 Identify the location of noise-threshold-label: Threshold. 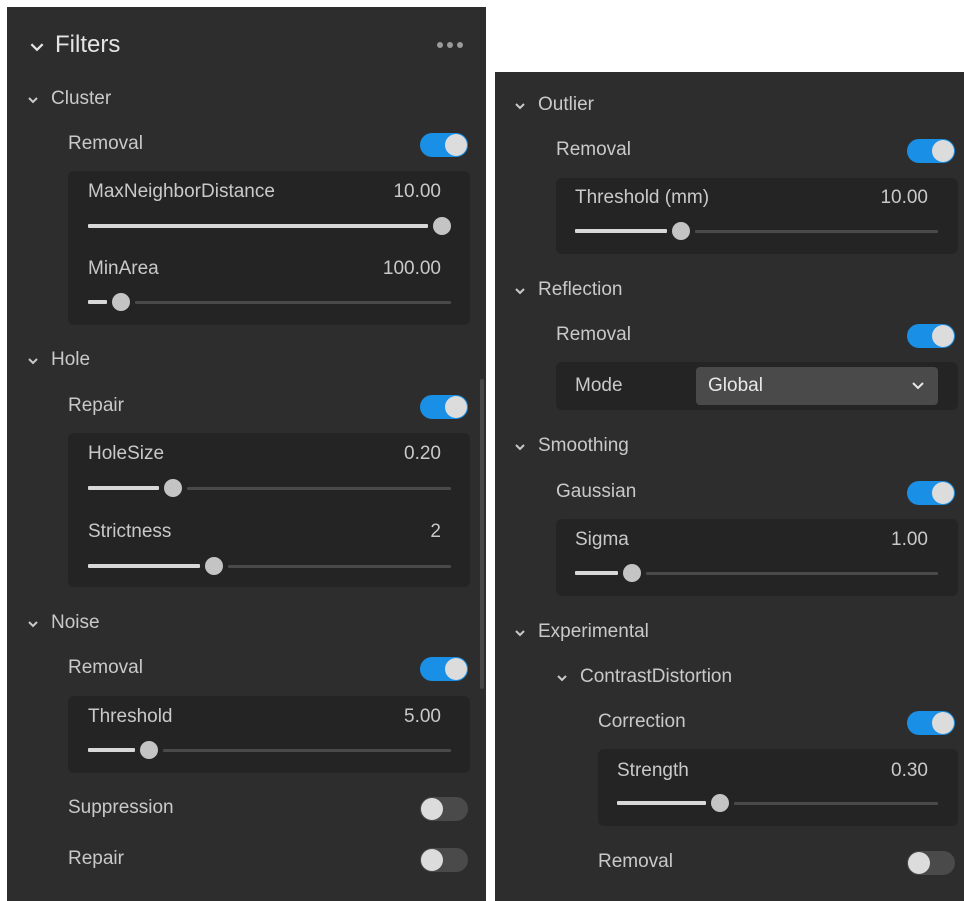
(130, 716).